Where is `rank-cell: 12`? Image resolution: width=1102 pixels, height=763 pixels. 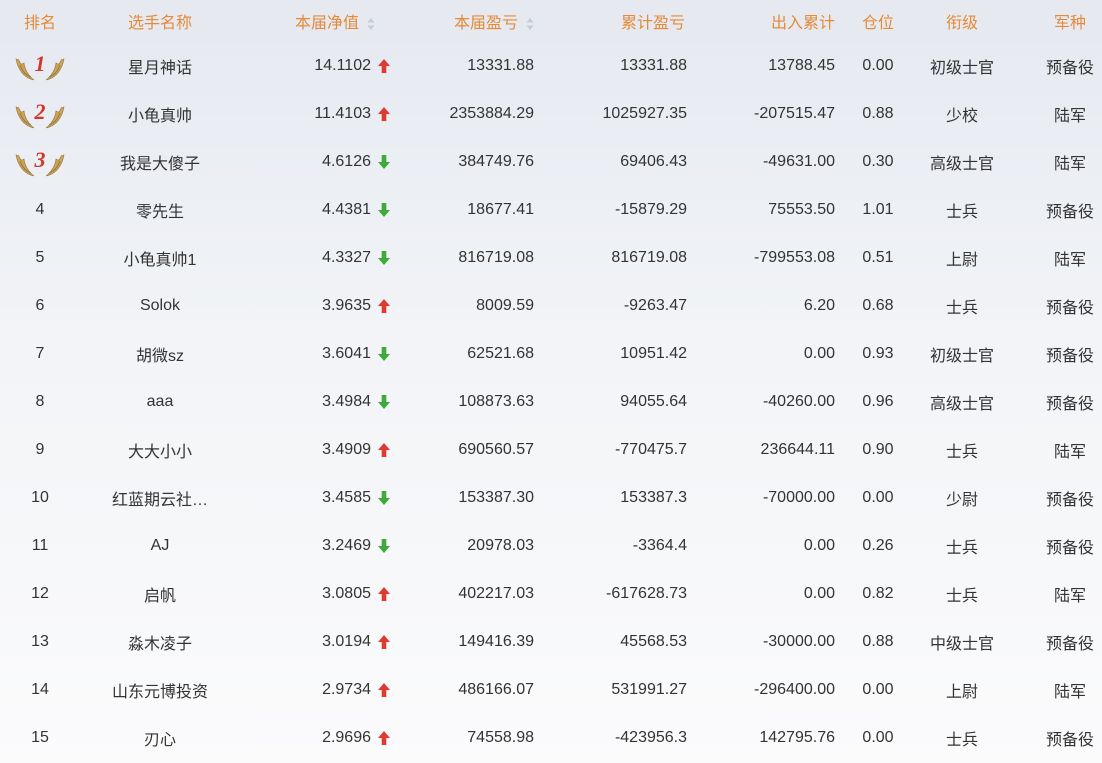
rank-cell: 12 is located at coordinates (40, 594).